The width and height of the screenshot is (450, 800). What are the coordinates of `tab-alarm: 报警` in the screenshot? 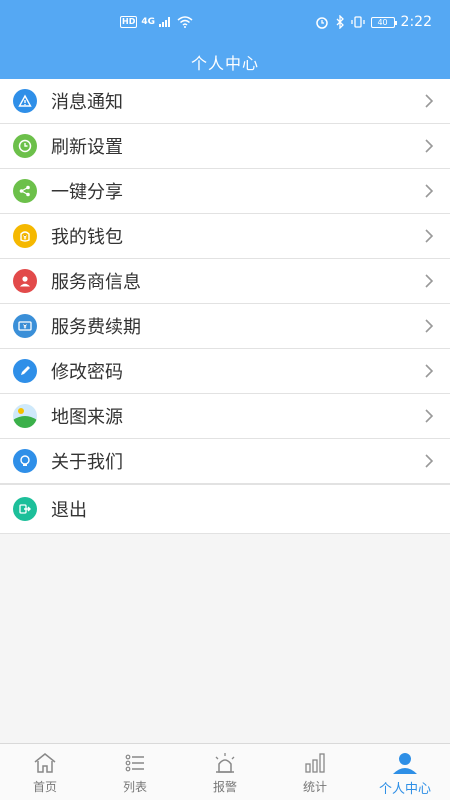 It's located at (225, 772).